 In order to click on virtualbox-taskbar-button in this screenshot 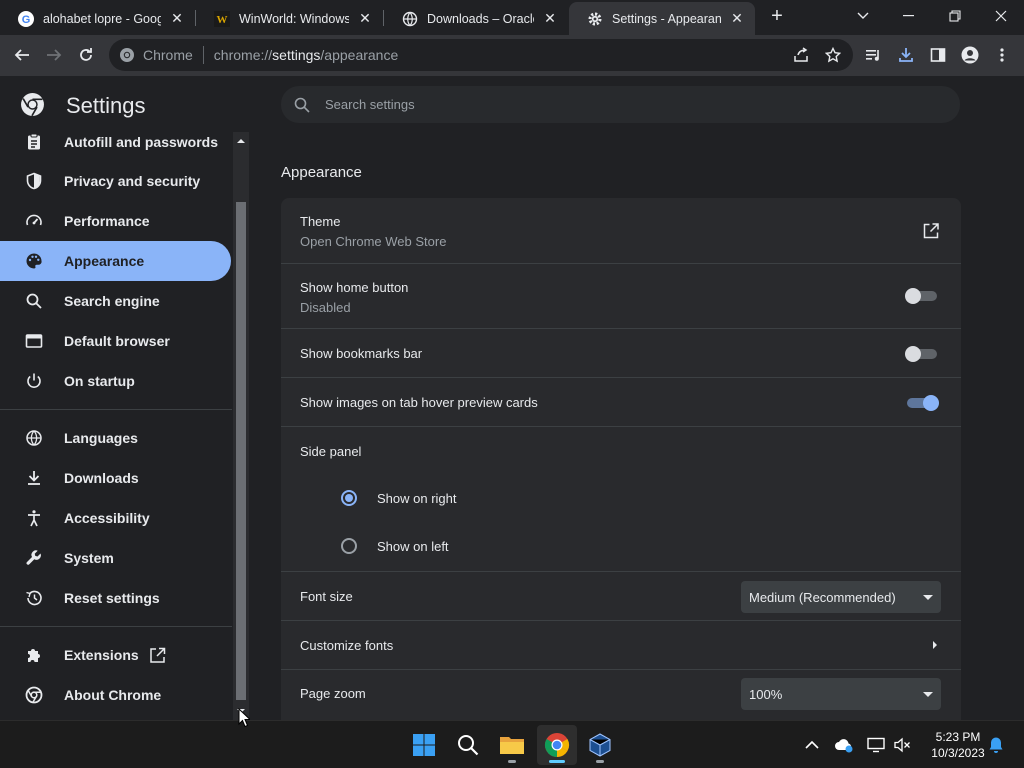, I will do `click(600, 745)`.